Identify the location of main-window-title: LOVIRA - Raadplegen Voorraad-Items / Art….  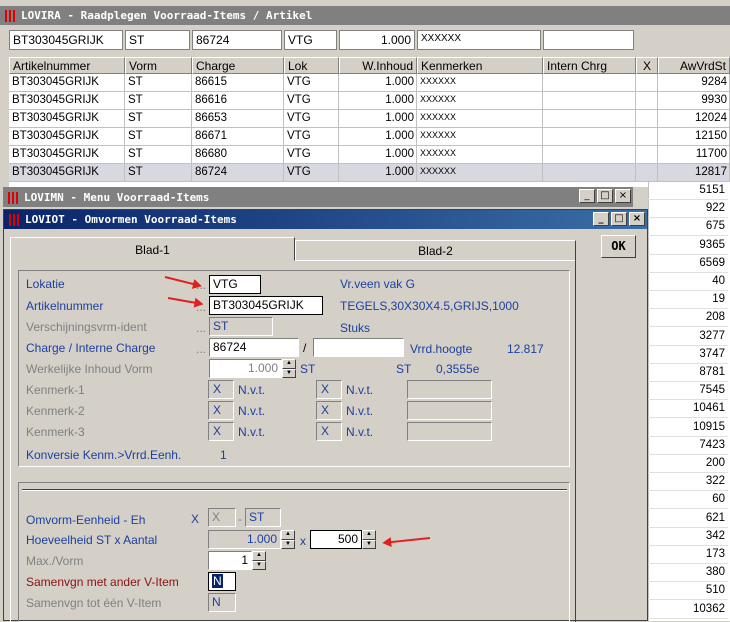
(167, 15).